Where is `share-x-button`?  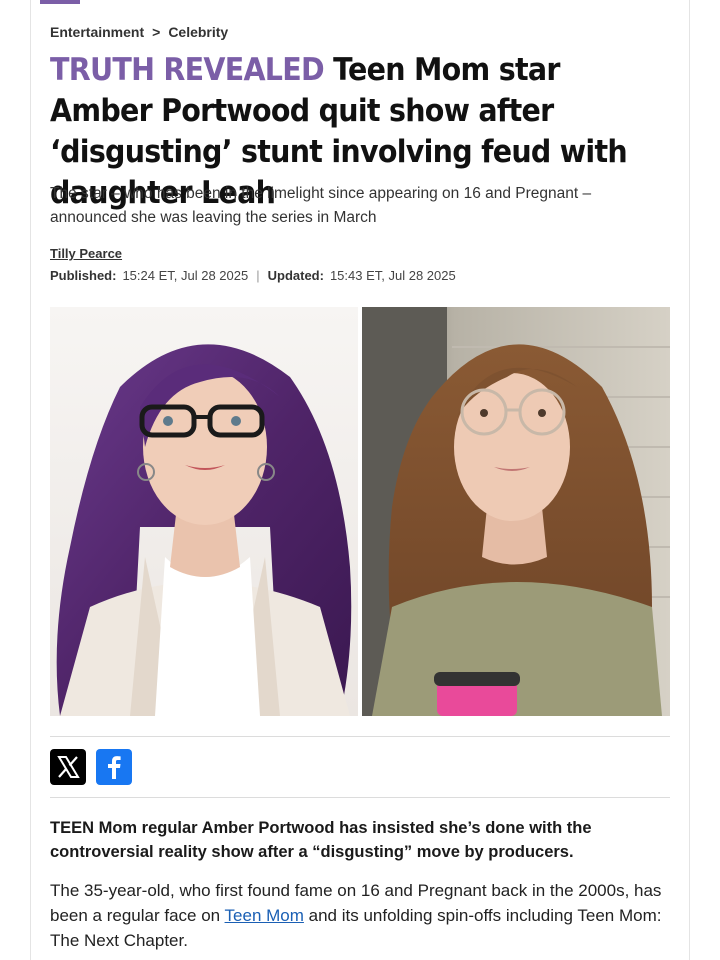
share-x-button is located at coordinates (68, 767).